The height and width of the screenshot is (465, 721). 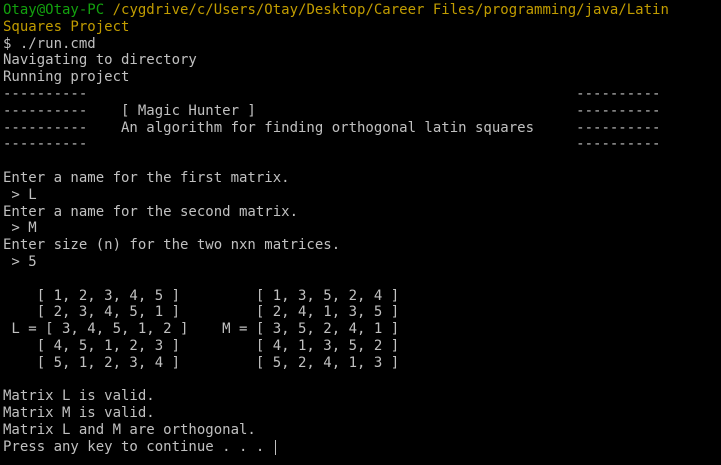 What do you see at coordinates (54, 10) in the screenshot?
I see `prompt-user-host: Otay@Otay-PC` at bounding box center [54, 10].